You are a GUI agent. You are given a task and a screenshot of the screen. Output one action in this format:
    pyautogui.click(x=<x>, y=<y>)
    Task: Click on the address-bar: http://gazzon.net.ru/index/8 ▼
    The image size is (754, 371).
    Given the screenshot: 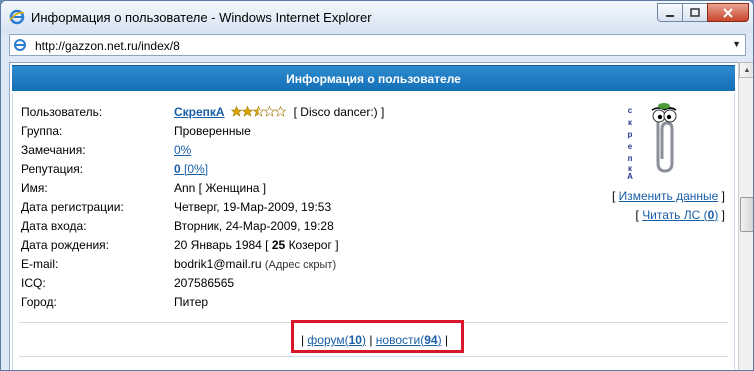 What is the action you would take?
    pyautogui.click(x=377, y=45)
    